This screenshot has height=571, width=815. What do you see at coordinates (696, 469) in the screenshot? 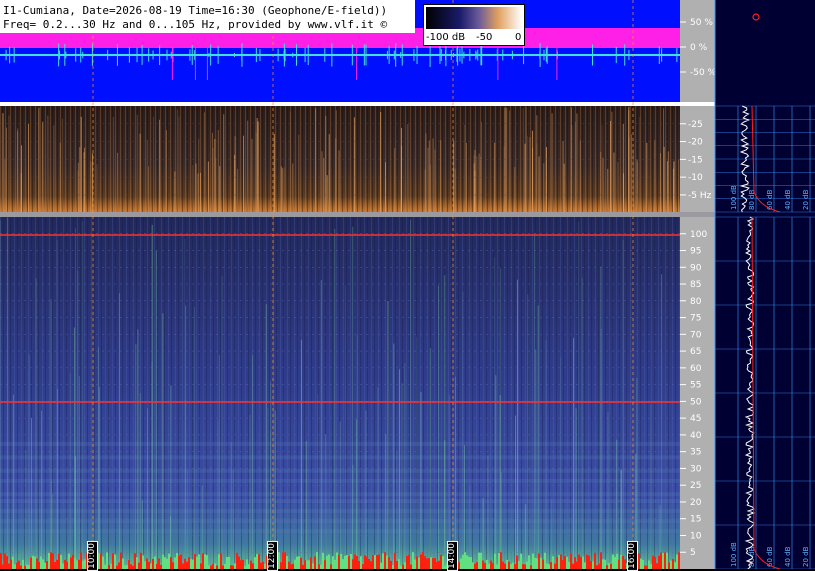
I see `main-tick-label: 30` at bounding box center [696, 469].